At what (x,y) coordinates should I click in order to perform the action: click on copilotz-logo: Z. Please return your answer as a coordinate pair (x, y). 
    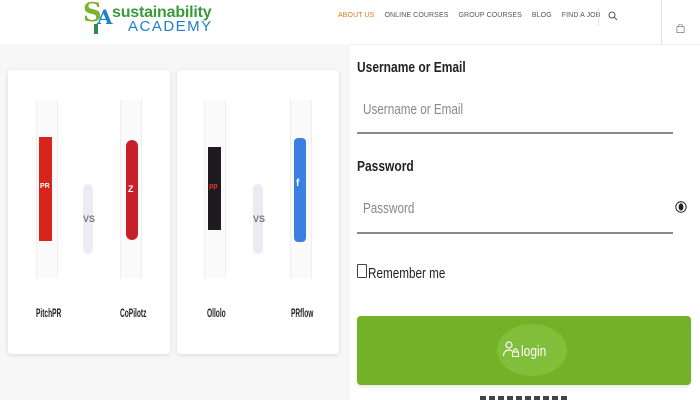
    Looking at the image, I should click on (132, 190).